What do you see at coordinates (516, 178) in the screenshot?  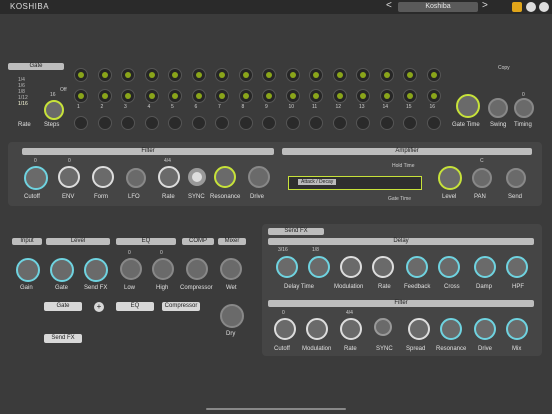 I see `send-knob` at bounding box center [516, 178].